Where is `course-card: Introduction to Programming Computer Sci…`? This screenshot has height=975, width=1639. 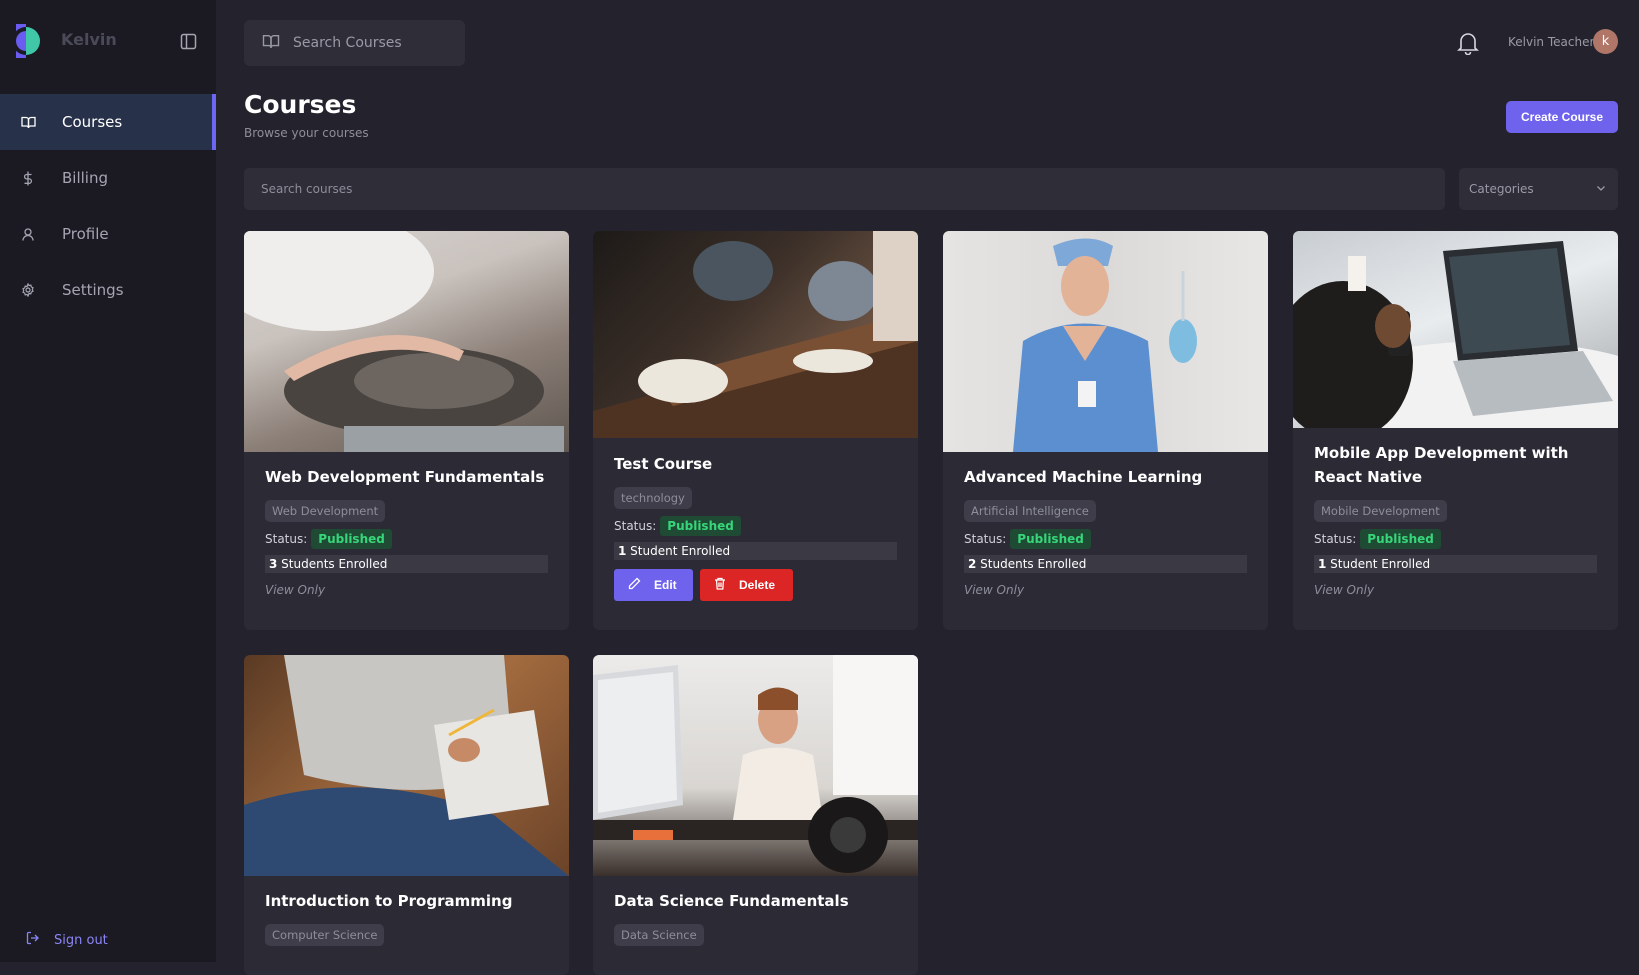 course-card: Introduction to Programming Computer Sci… is located at coordinates (406, 815).